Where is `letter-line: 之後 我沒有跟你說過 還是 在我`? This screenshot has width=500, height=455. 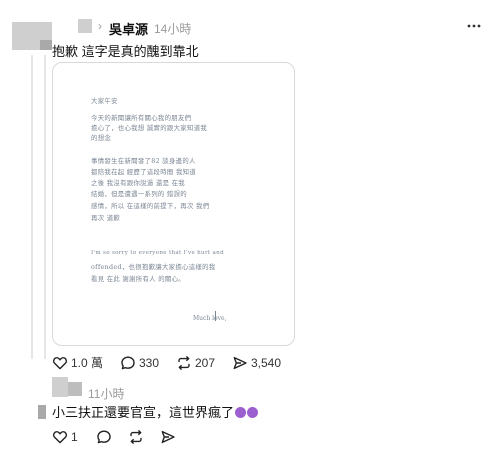 letter-line: 之後 我沒有跟你說過 還是 在我 is located at coordinates (138, 183).